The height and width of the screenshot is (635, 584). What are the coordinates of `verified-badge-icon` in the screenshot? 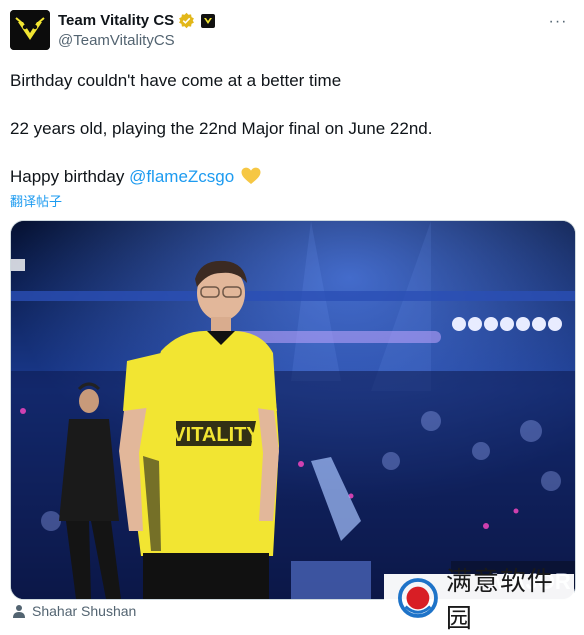 It's located at (186, 20).